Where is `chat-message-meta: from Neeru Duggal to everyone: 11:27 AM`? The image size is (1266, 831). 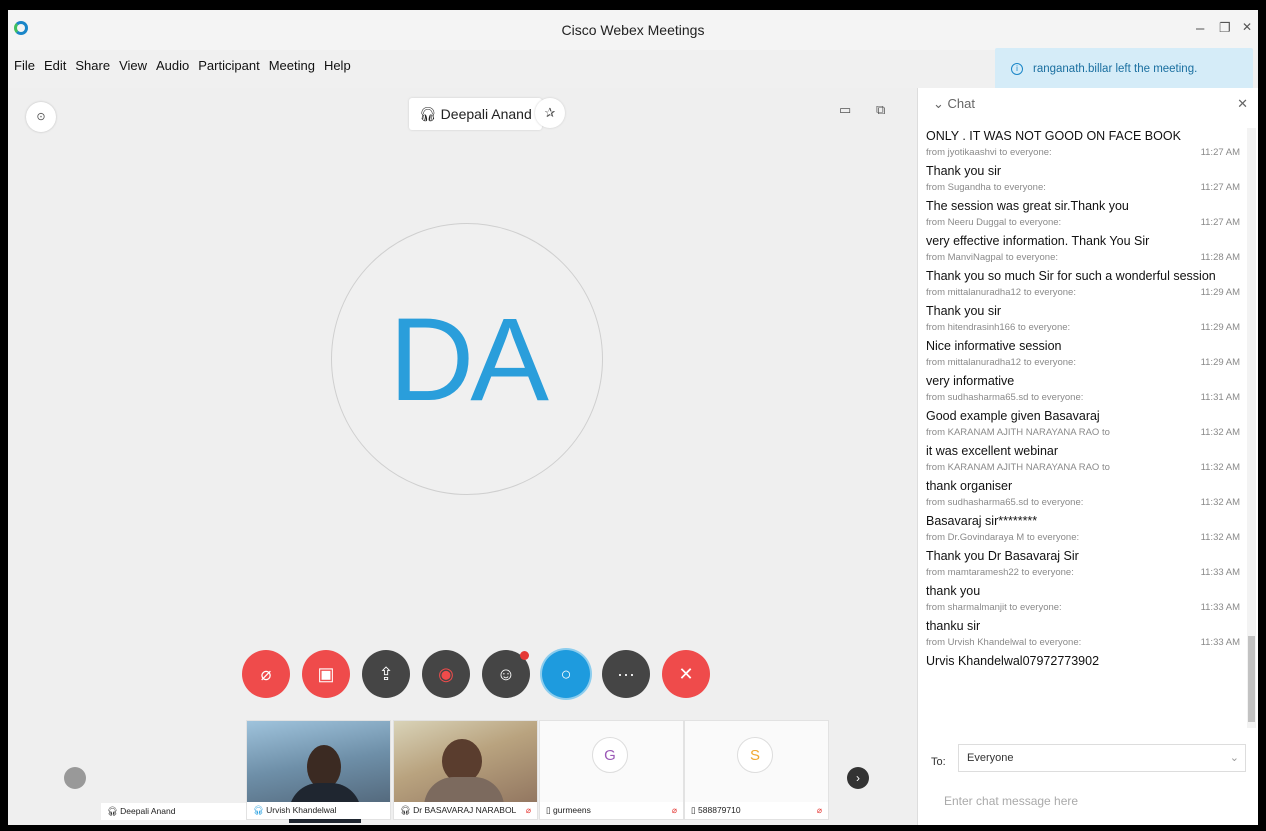 chat-message-meta: from Neeru Duggal to everyone: 11:27 AM is located at coordinates (1085, 224).